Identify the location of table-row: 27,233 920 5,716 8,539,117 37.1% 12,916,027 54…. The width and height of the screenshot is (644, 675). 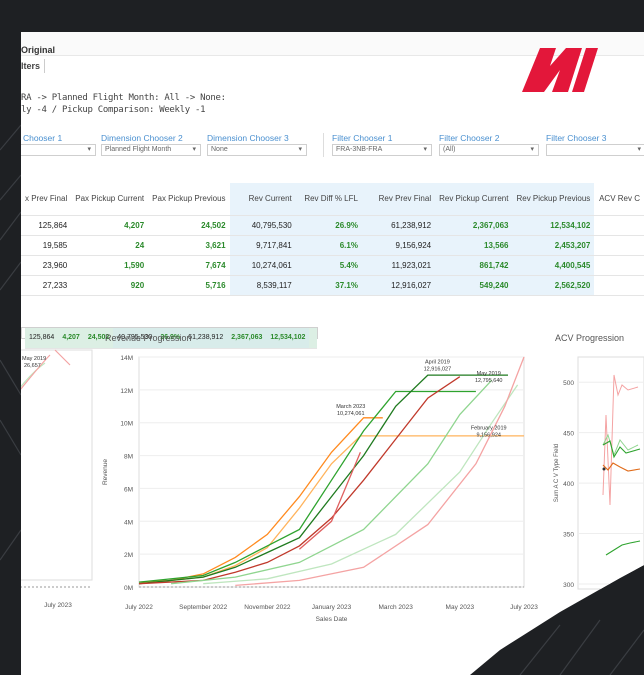
(332, 285).